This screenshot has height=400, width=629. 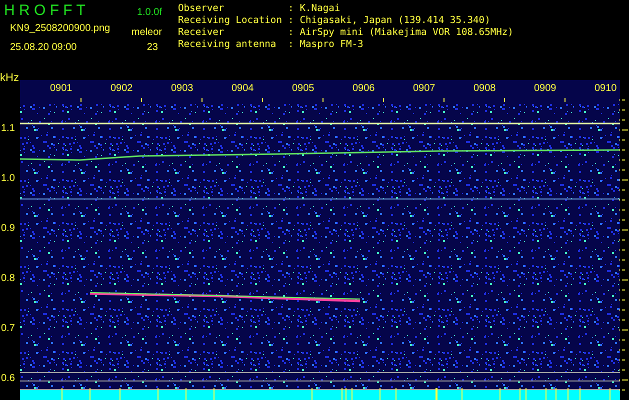 I want to click on app-title: H R O F F T, so click(x=45, y=10).